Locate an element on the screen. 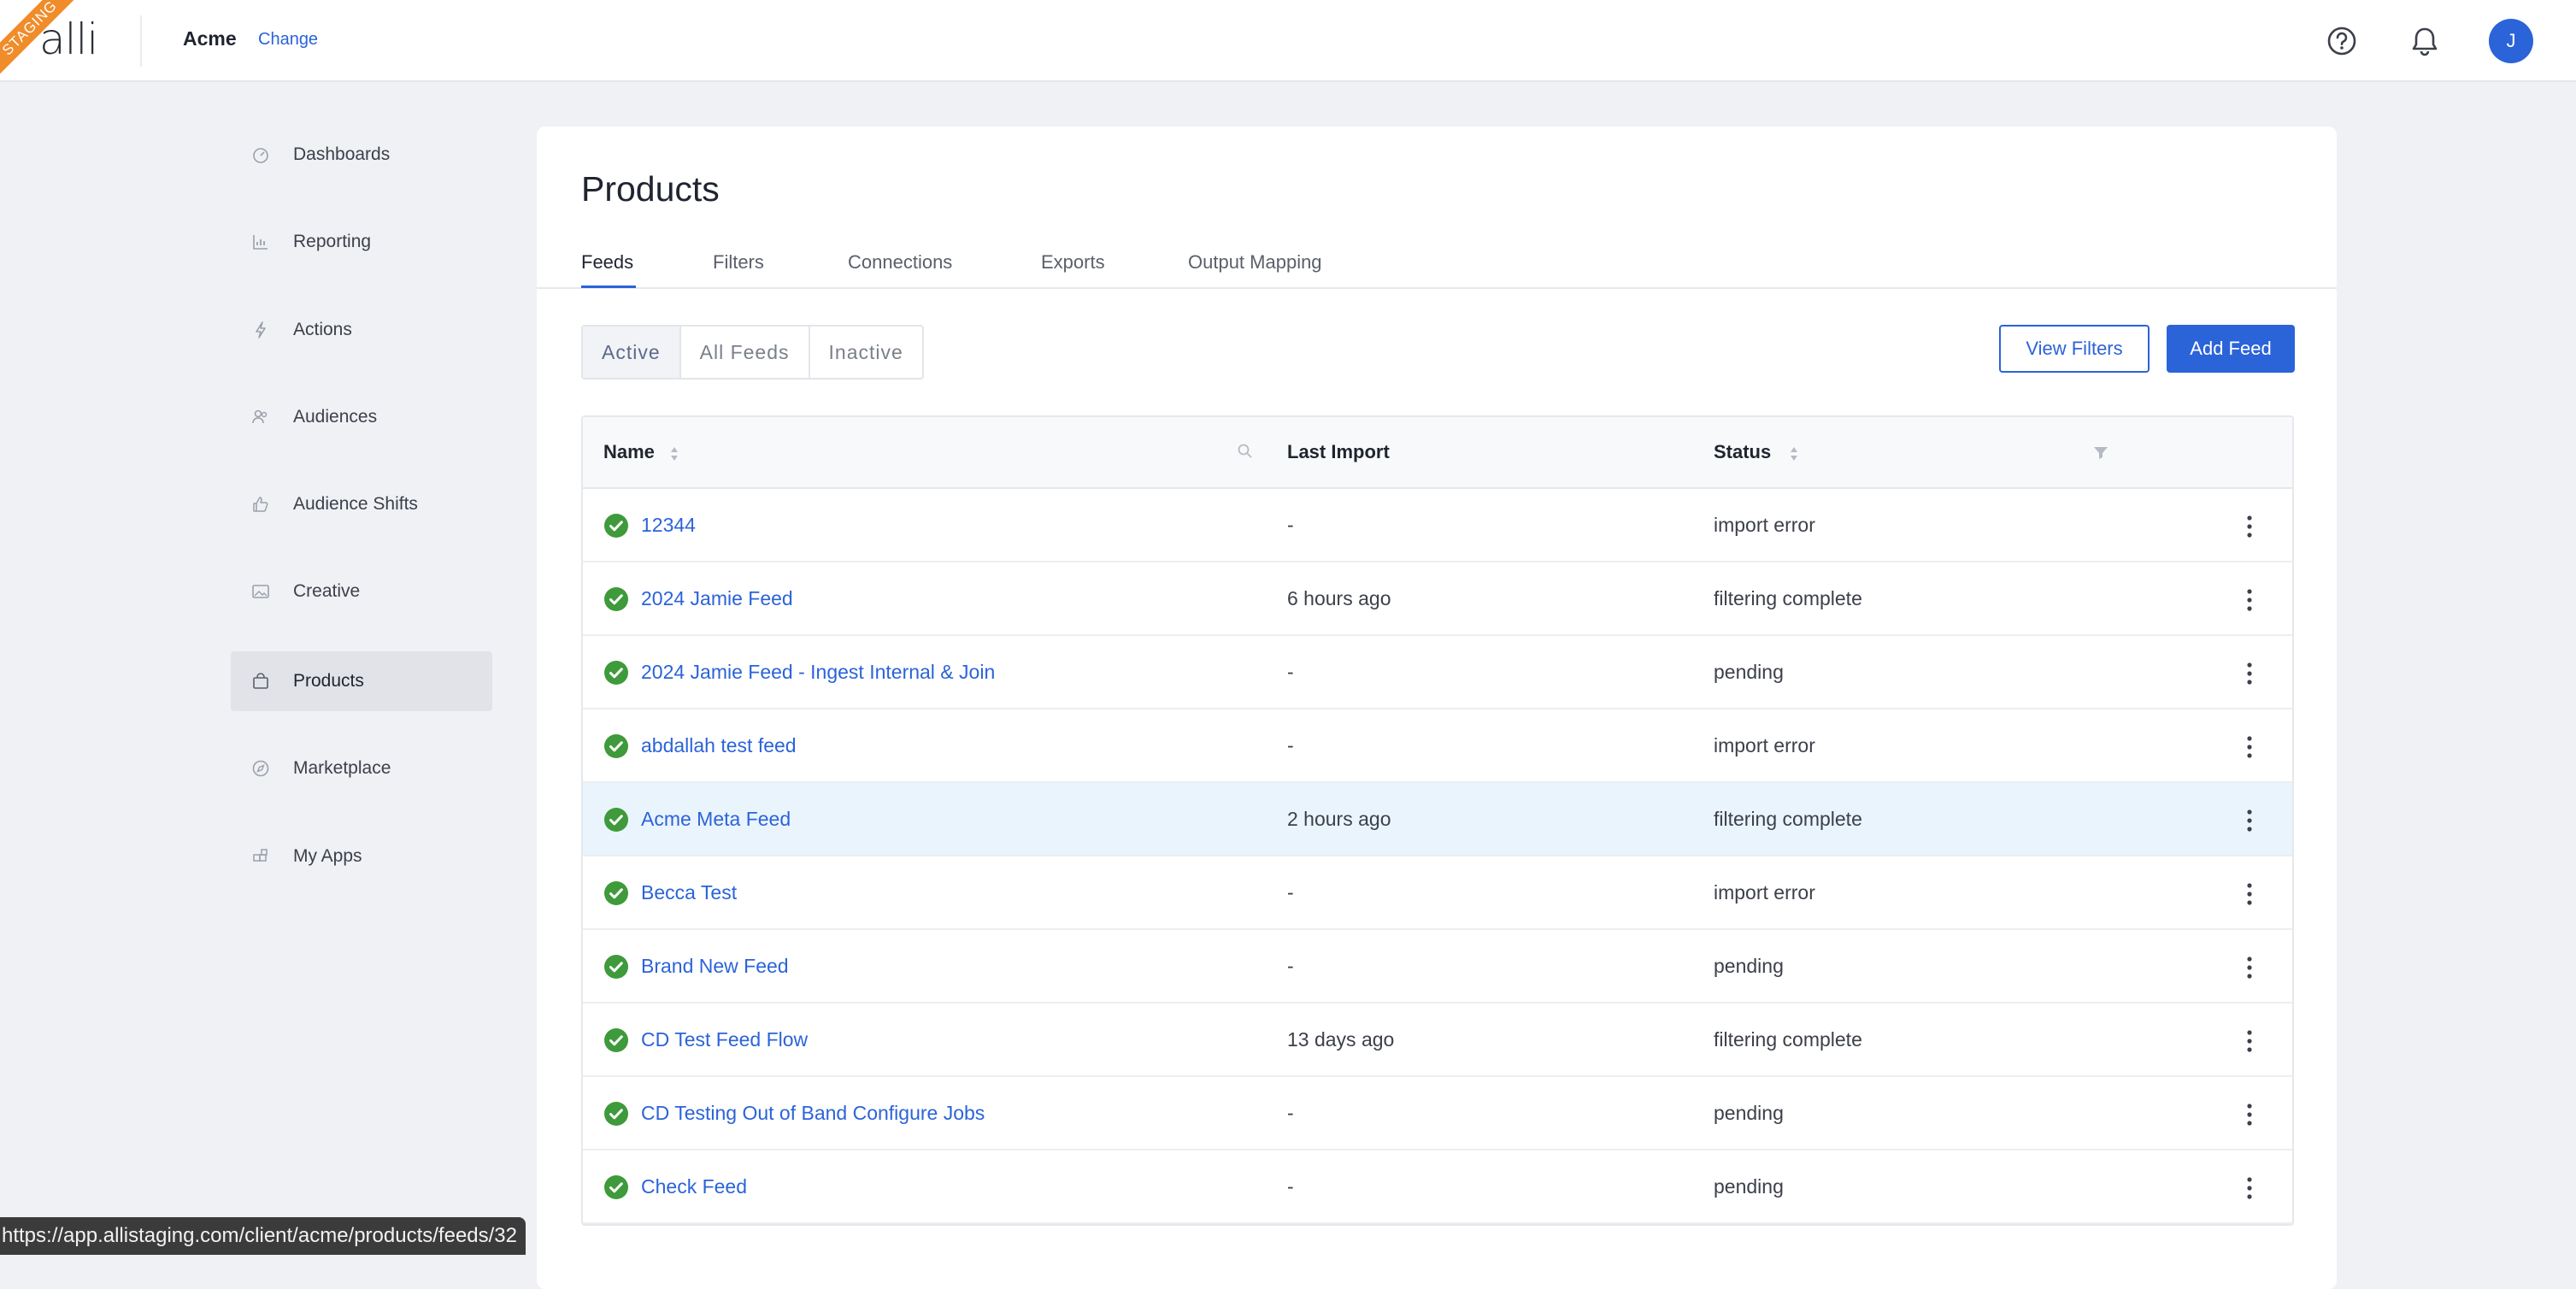 This screenshot has width=2576, height=1289. sidebar-item-audiences: Audiences is located at coordinates (361, 417).